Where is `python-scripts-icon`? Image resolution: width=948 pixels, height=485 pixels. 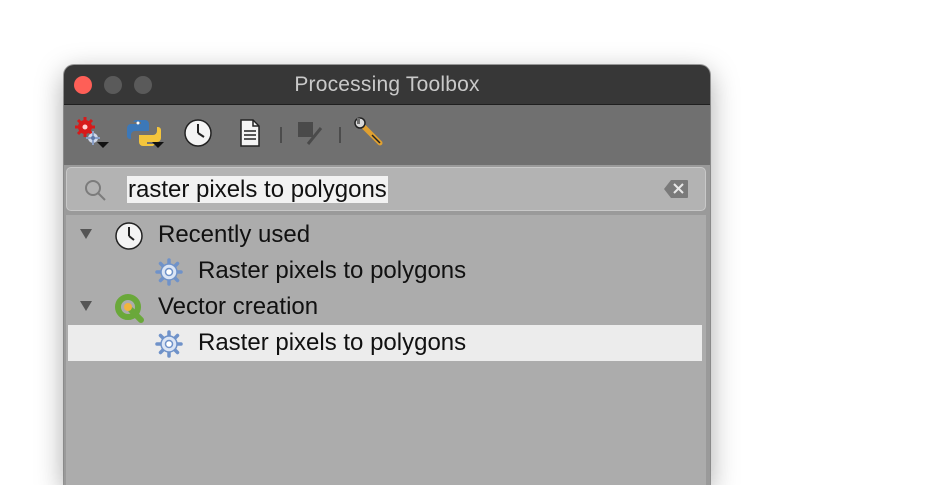 python-scripts-icon is located at coordinates (146, 135).